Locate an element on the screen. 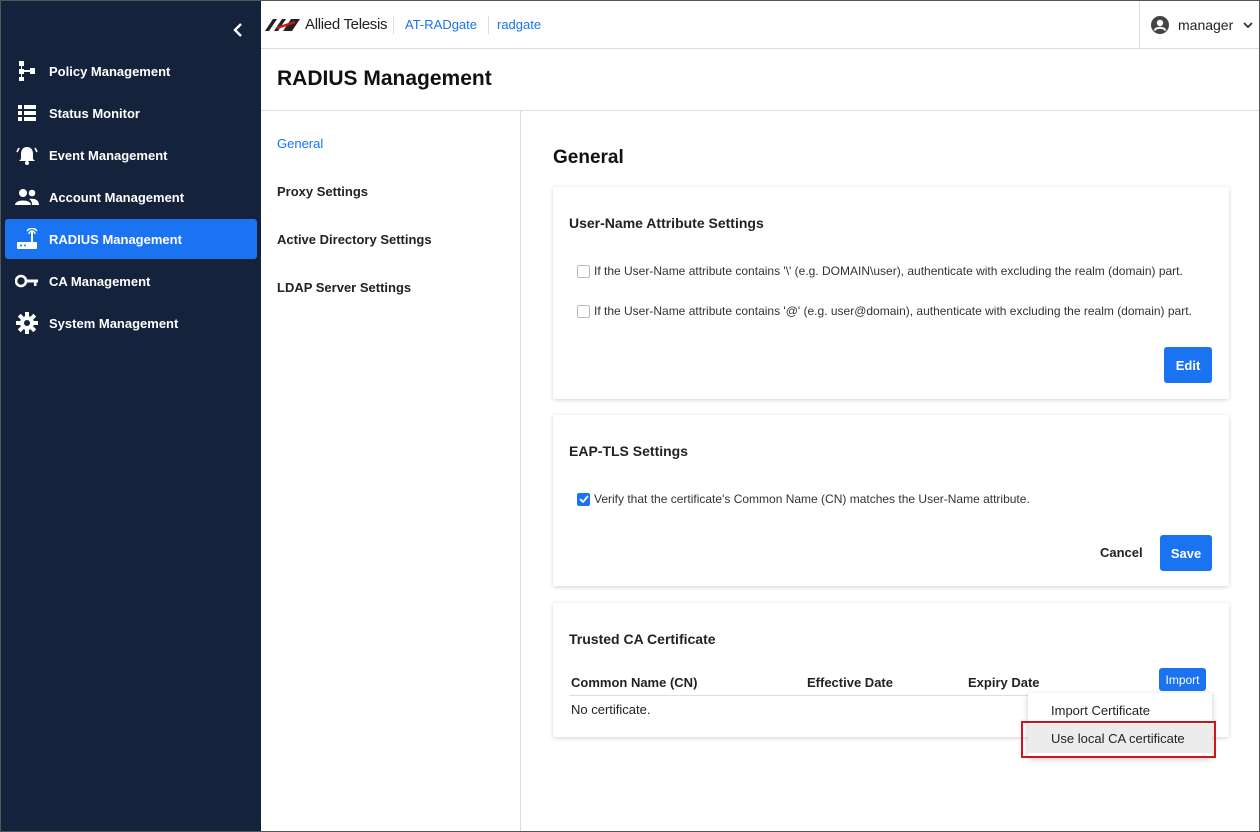 The width and height of the screenshot is (1260, 832). sidebar-item-event-management: Event Management is located at coordinates (131, 155).